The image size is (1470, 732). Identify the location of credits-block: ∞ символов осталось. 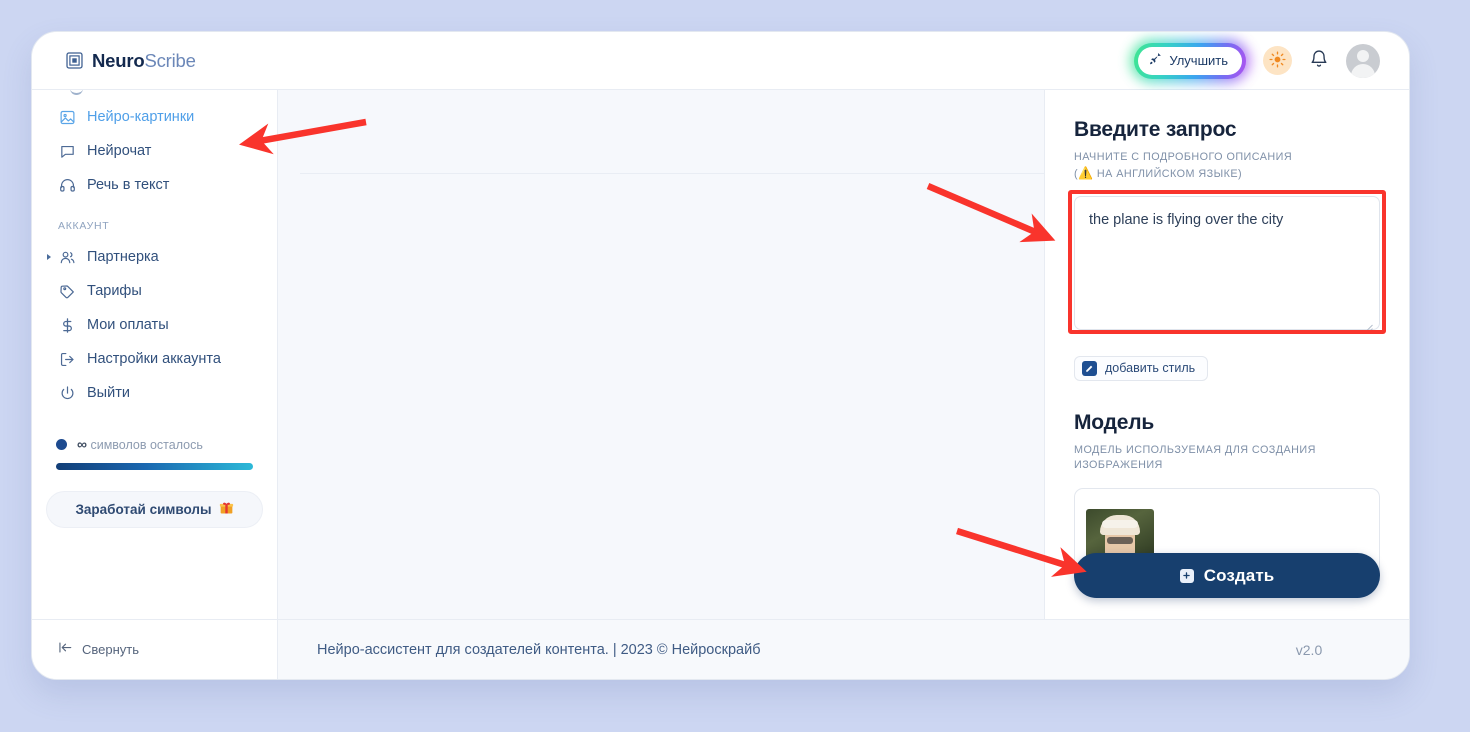
(154, 453).